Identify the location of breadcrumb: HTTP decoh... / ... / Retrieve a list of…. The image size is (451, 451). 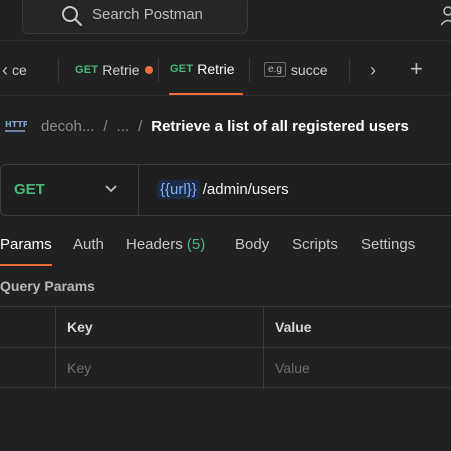
(225, 126).